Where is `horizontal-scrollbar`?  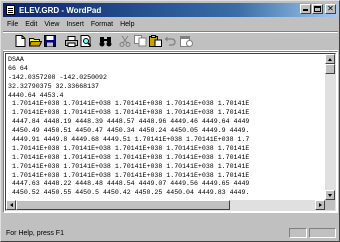
horizontal-scrollbar is located at coordinates (165, 205).